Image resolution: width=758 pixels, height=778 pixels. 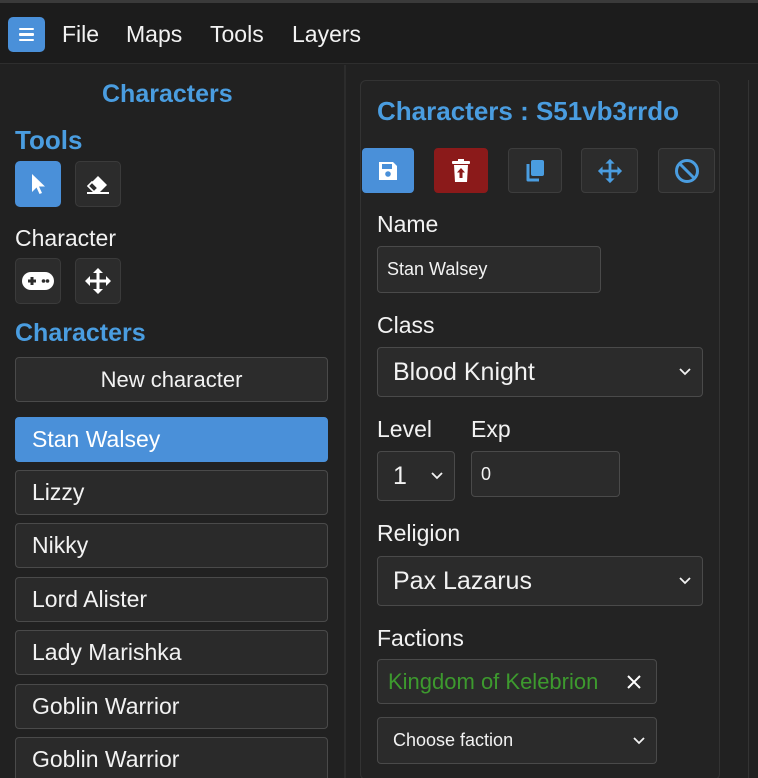 I want to click on save-icon, so click(x=388, y=170).